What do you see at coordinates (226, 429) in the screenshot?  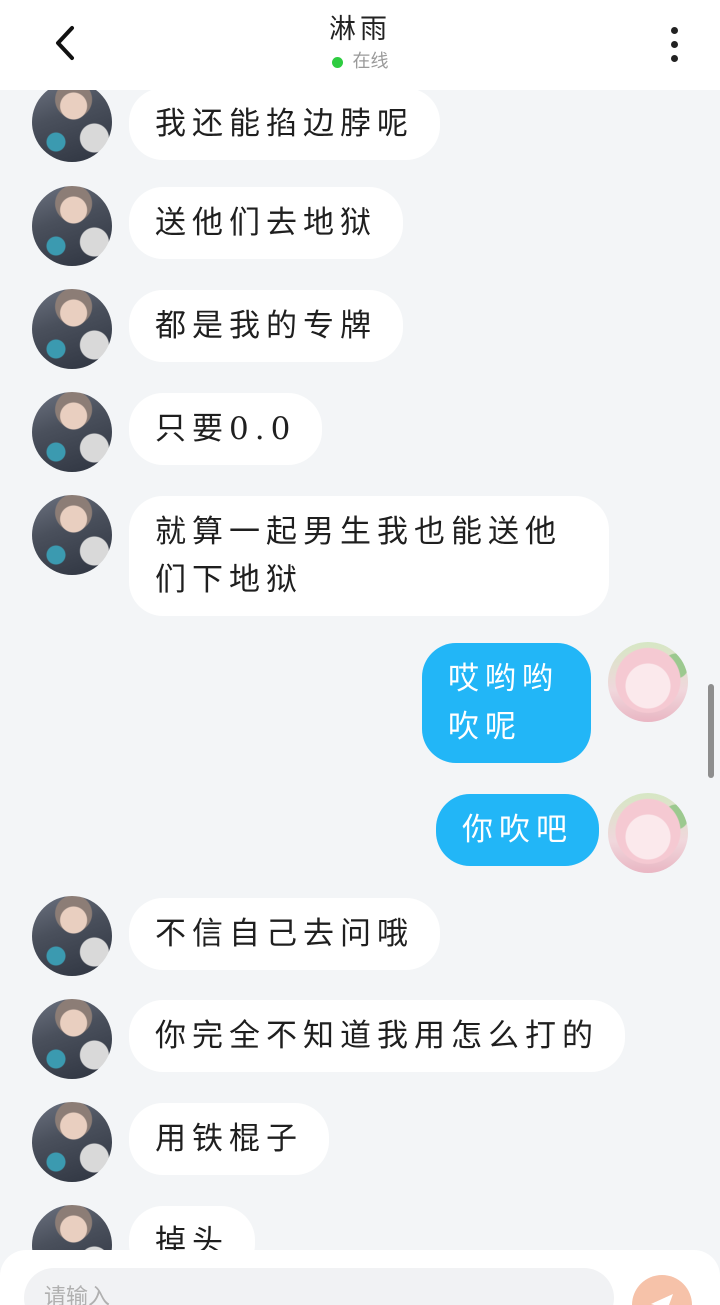 I see `message-bubble: 只要0.0` at bounding box center [226, 429].